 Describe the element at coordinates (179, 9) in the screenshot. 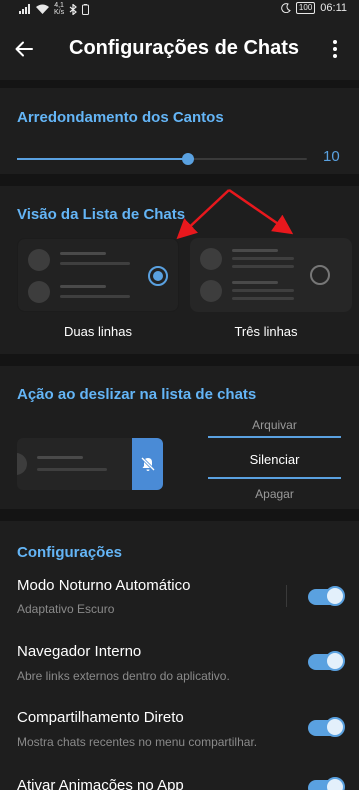

I see `status-bar: 4,1 K/s 100 06:11` at that location.